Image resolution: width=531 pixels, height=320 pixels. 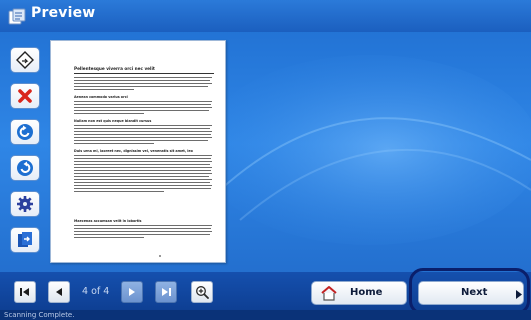 I want to click on skip-last-icon, so click(x=166, y=292).